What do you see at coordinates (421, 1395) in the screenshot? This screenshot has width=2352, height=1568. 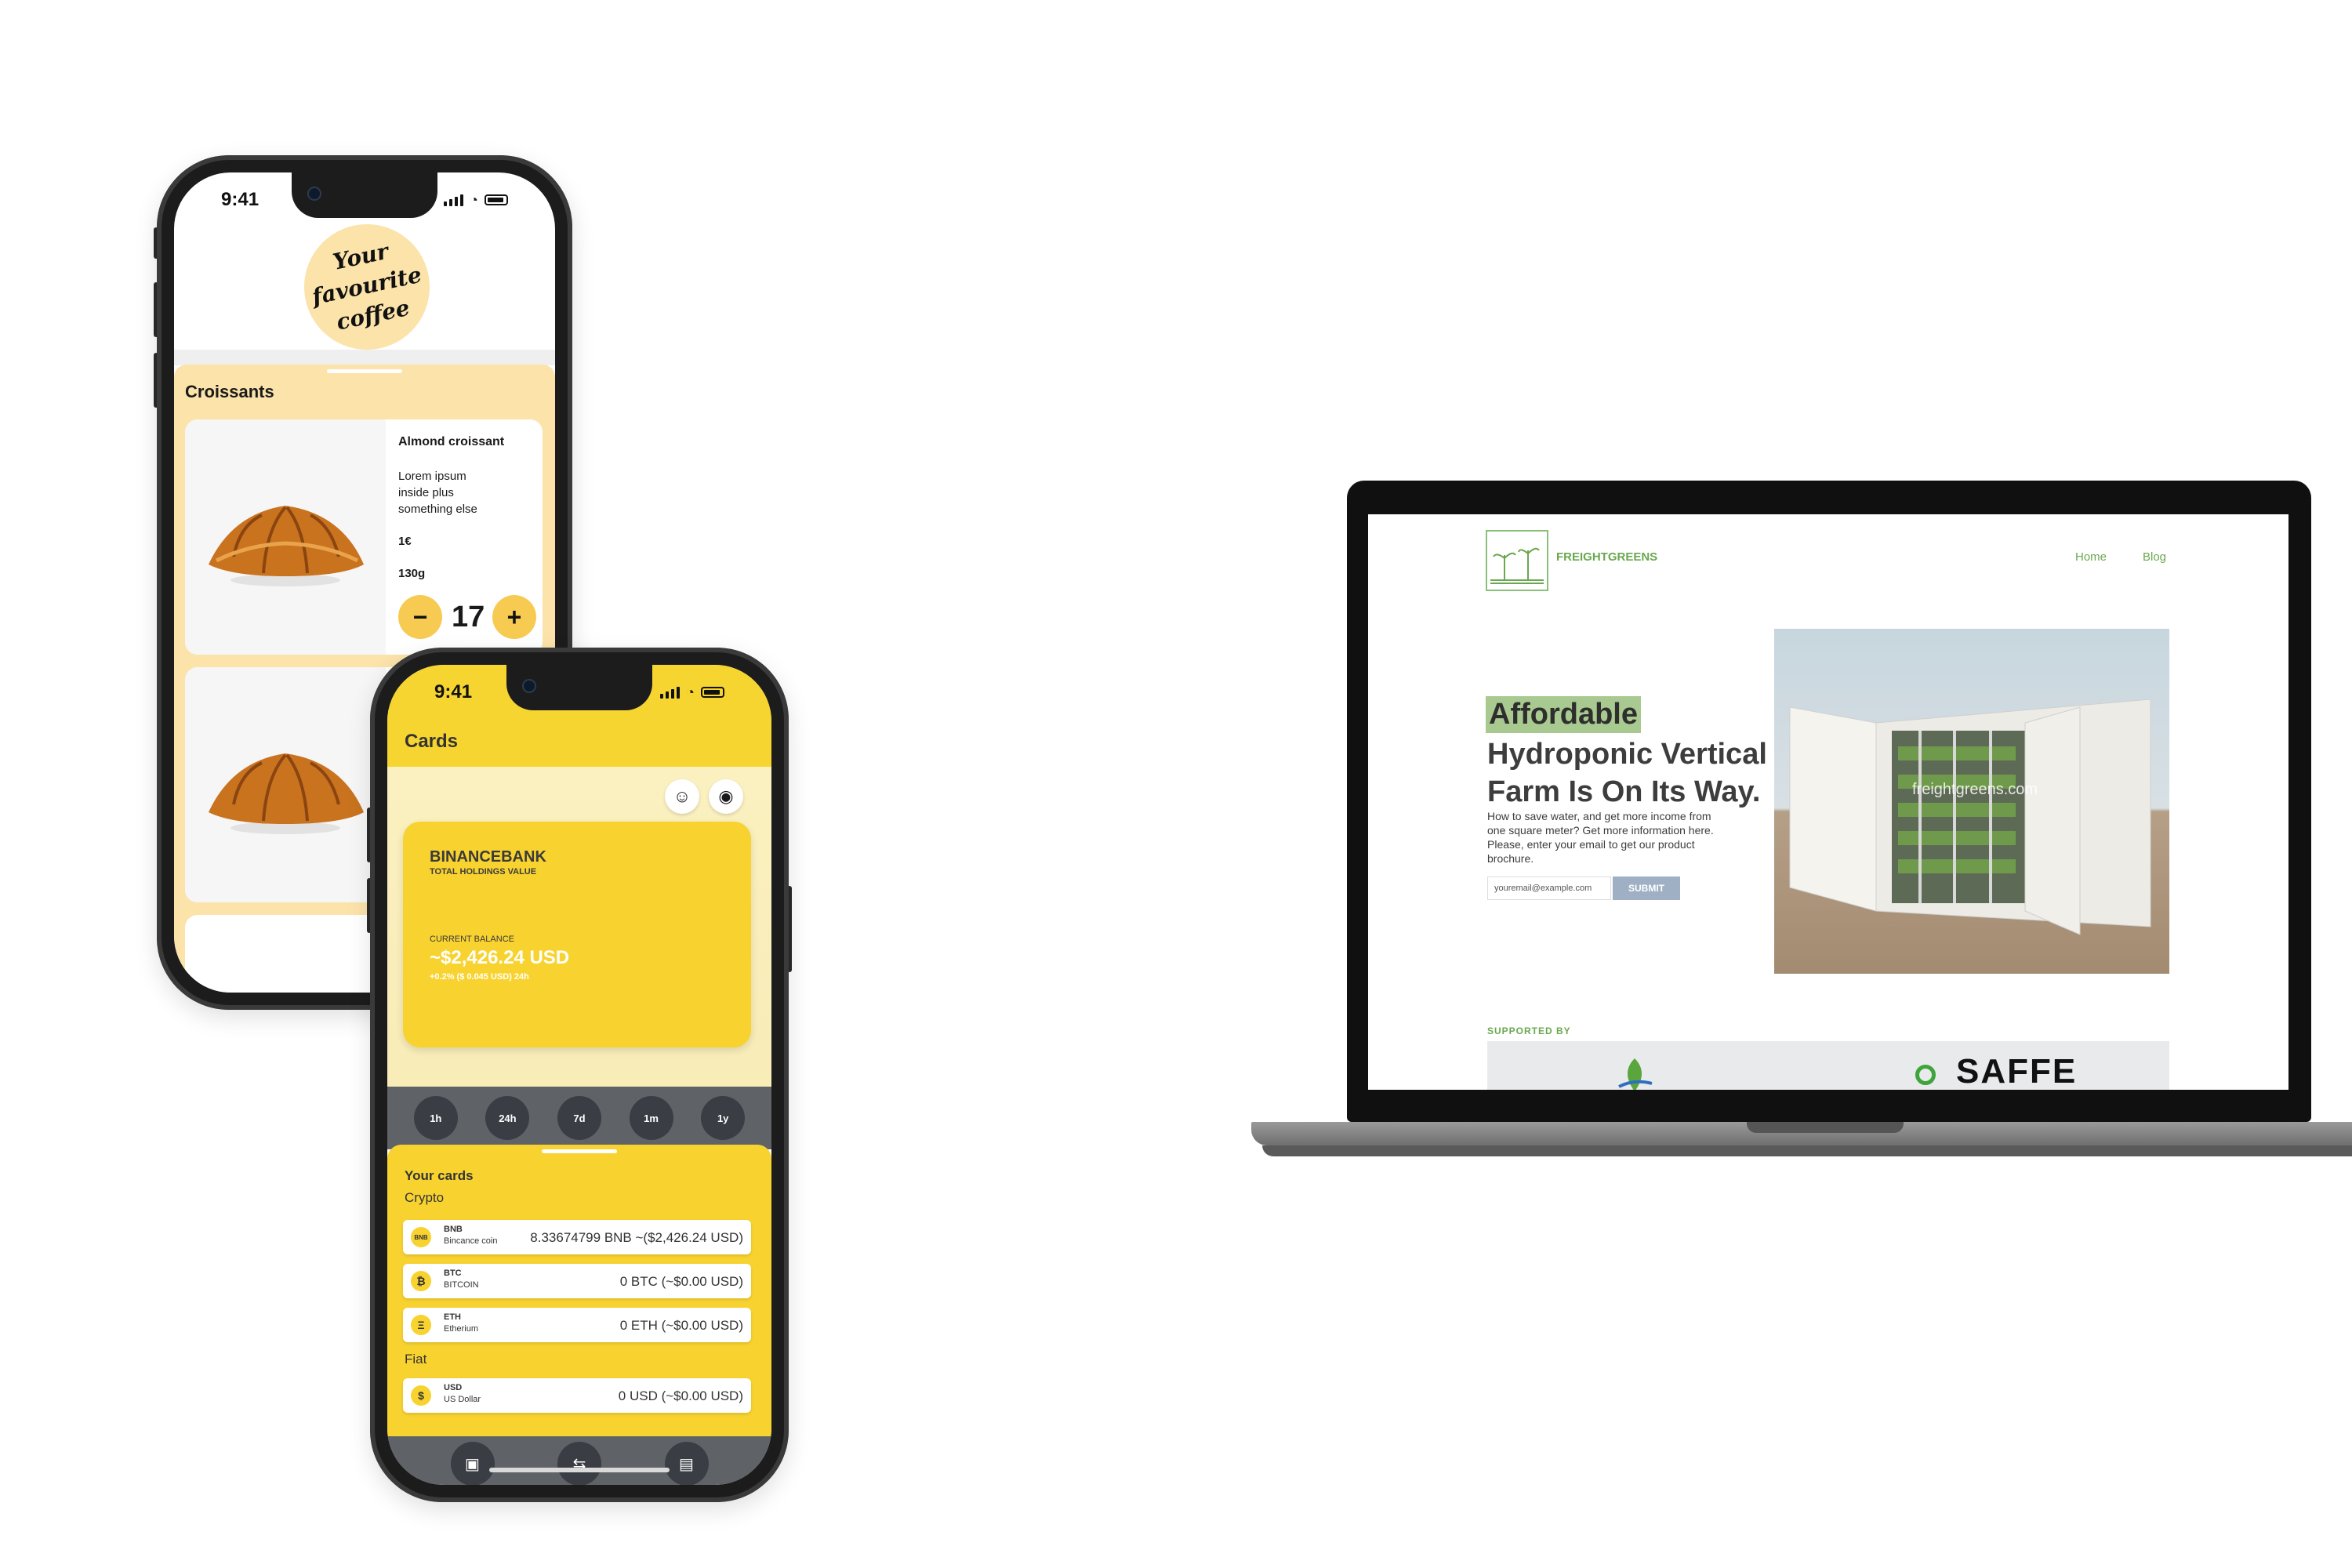 I see `dollar-icon: $` at bounding box center [421, 1395].